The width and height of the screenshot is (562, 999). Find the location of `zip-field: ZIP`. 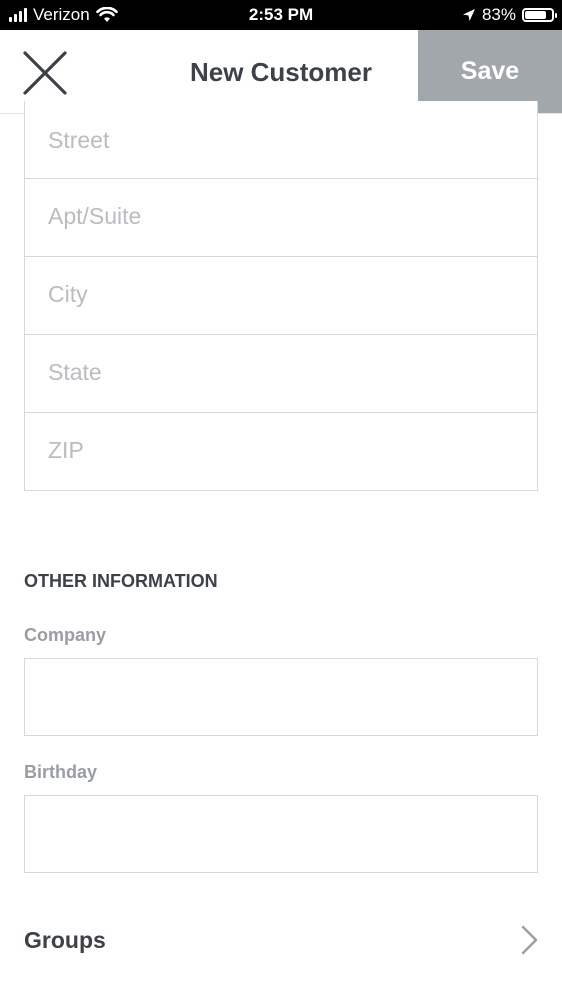

zip-field: ZIP is located at coordinates (281, 452).